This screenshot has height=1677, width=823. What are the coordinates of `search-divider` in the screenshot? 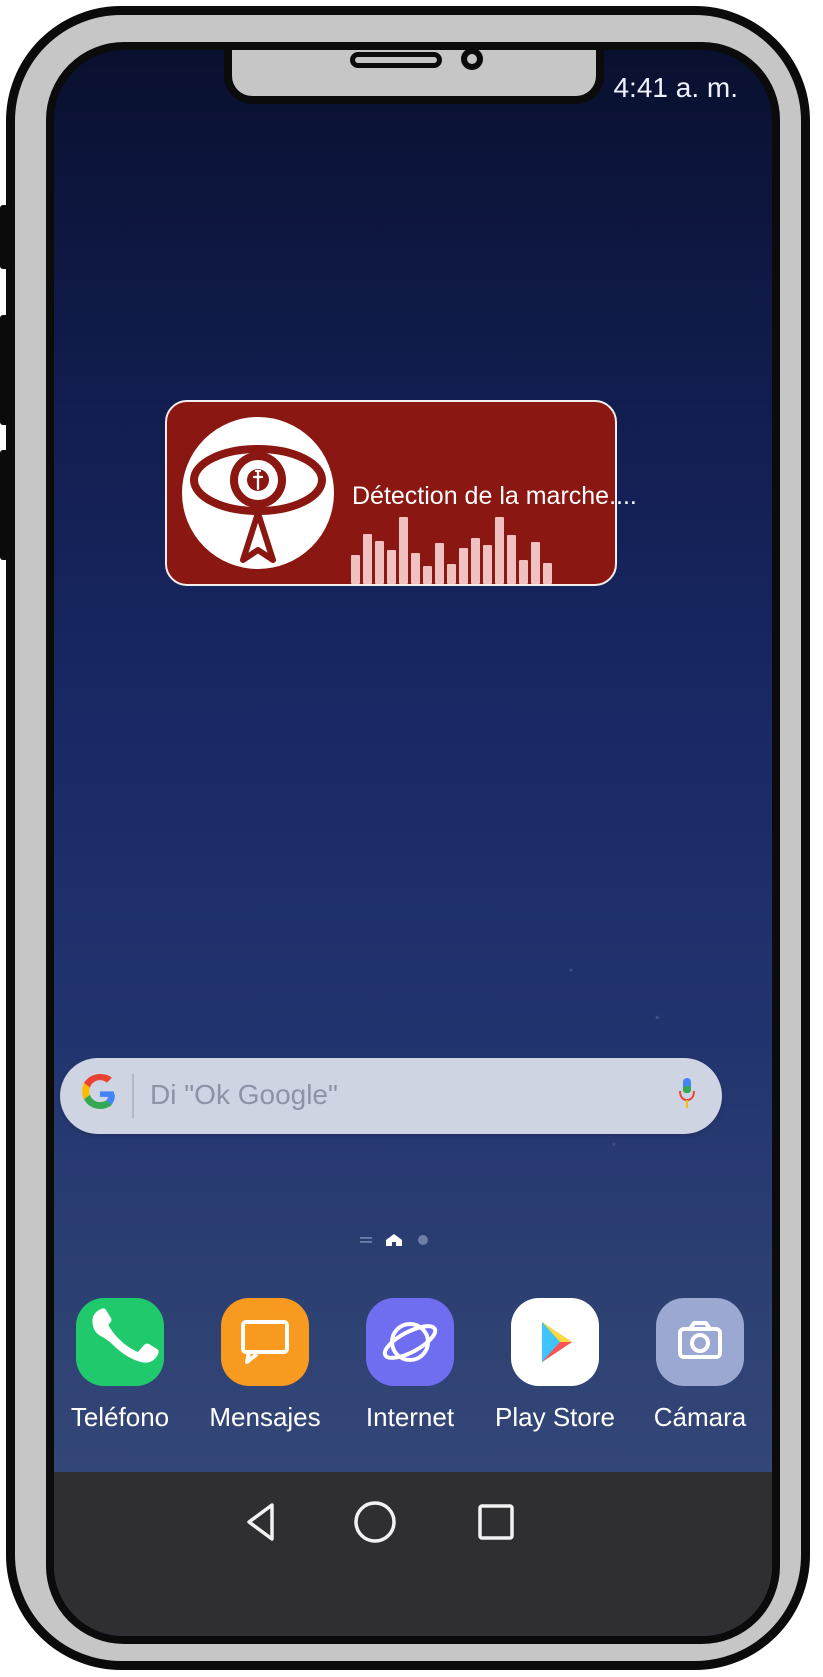 It's located at (133, 1096).